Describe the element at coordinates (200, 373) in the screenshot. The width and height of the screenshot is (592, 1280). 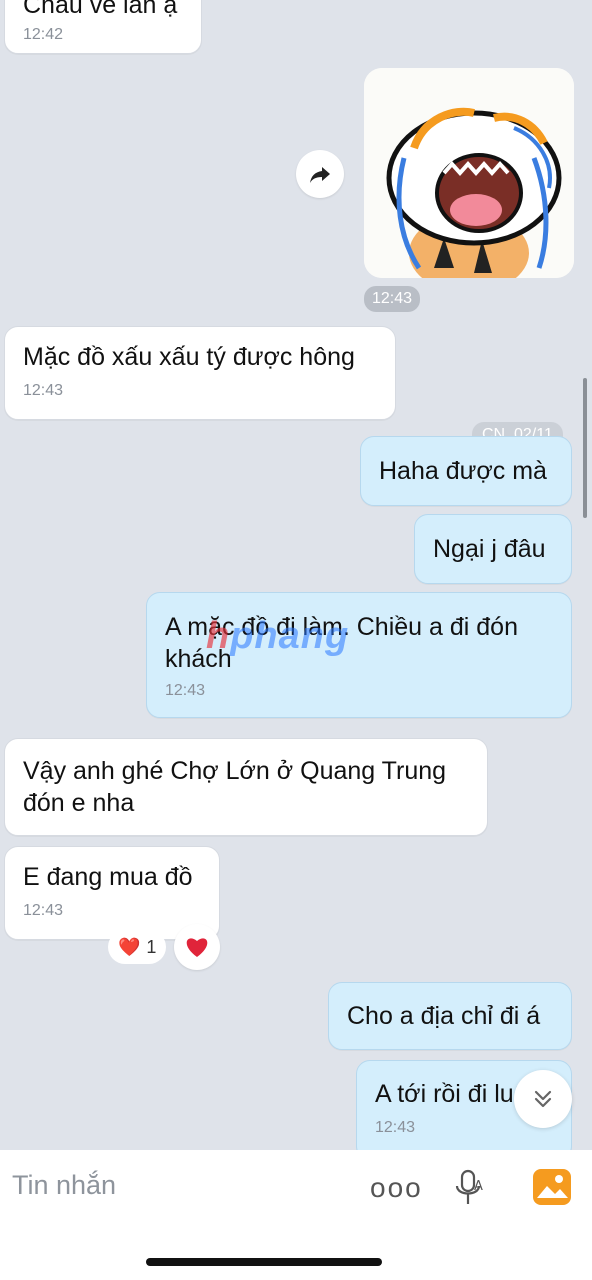
I see `message-incoming: Mặc đồ xấu xấu tý được hông 12:43` at that location.